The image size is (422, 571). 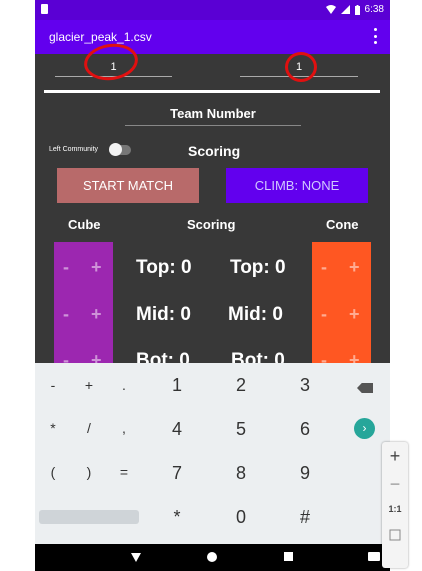 What do you see at coordinates (395, 484) in the screenshot?
I see `zoom-out-button: −` at bounding box center [395, 484].